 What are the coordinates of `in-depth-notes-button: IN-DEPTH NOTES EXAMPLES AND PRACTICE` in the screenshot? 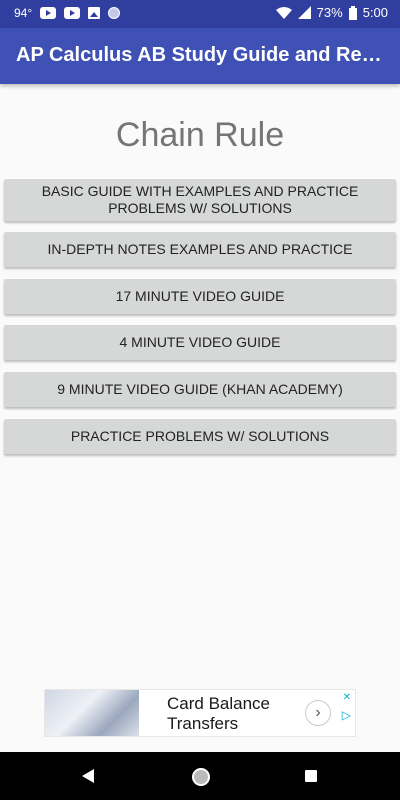 It's located at (200, 249).